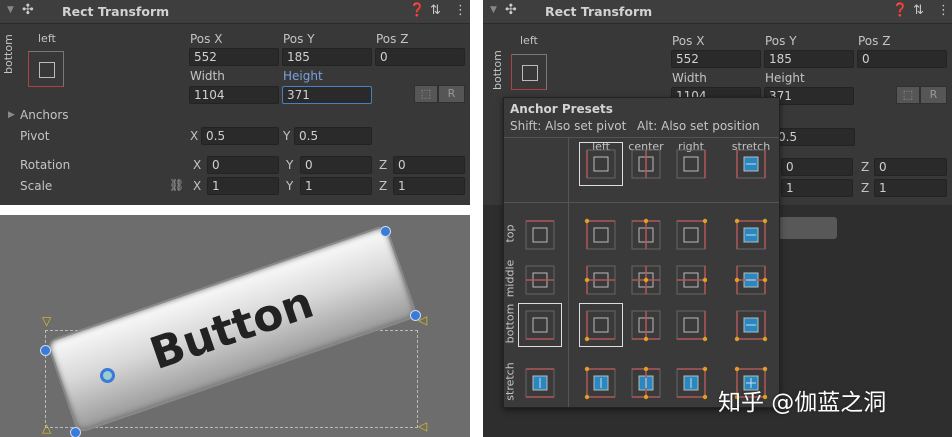  What do you see at coordinates (802, 403) in the screenshot?
I see `watermark: 知乎 @伽蓝之洞` at bounding box center [802, 403].